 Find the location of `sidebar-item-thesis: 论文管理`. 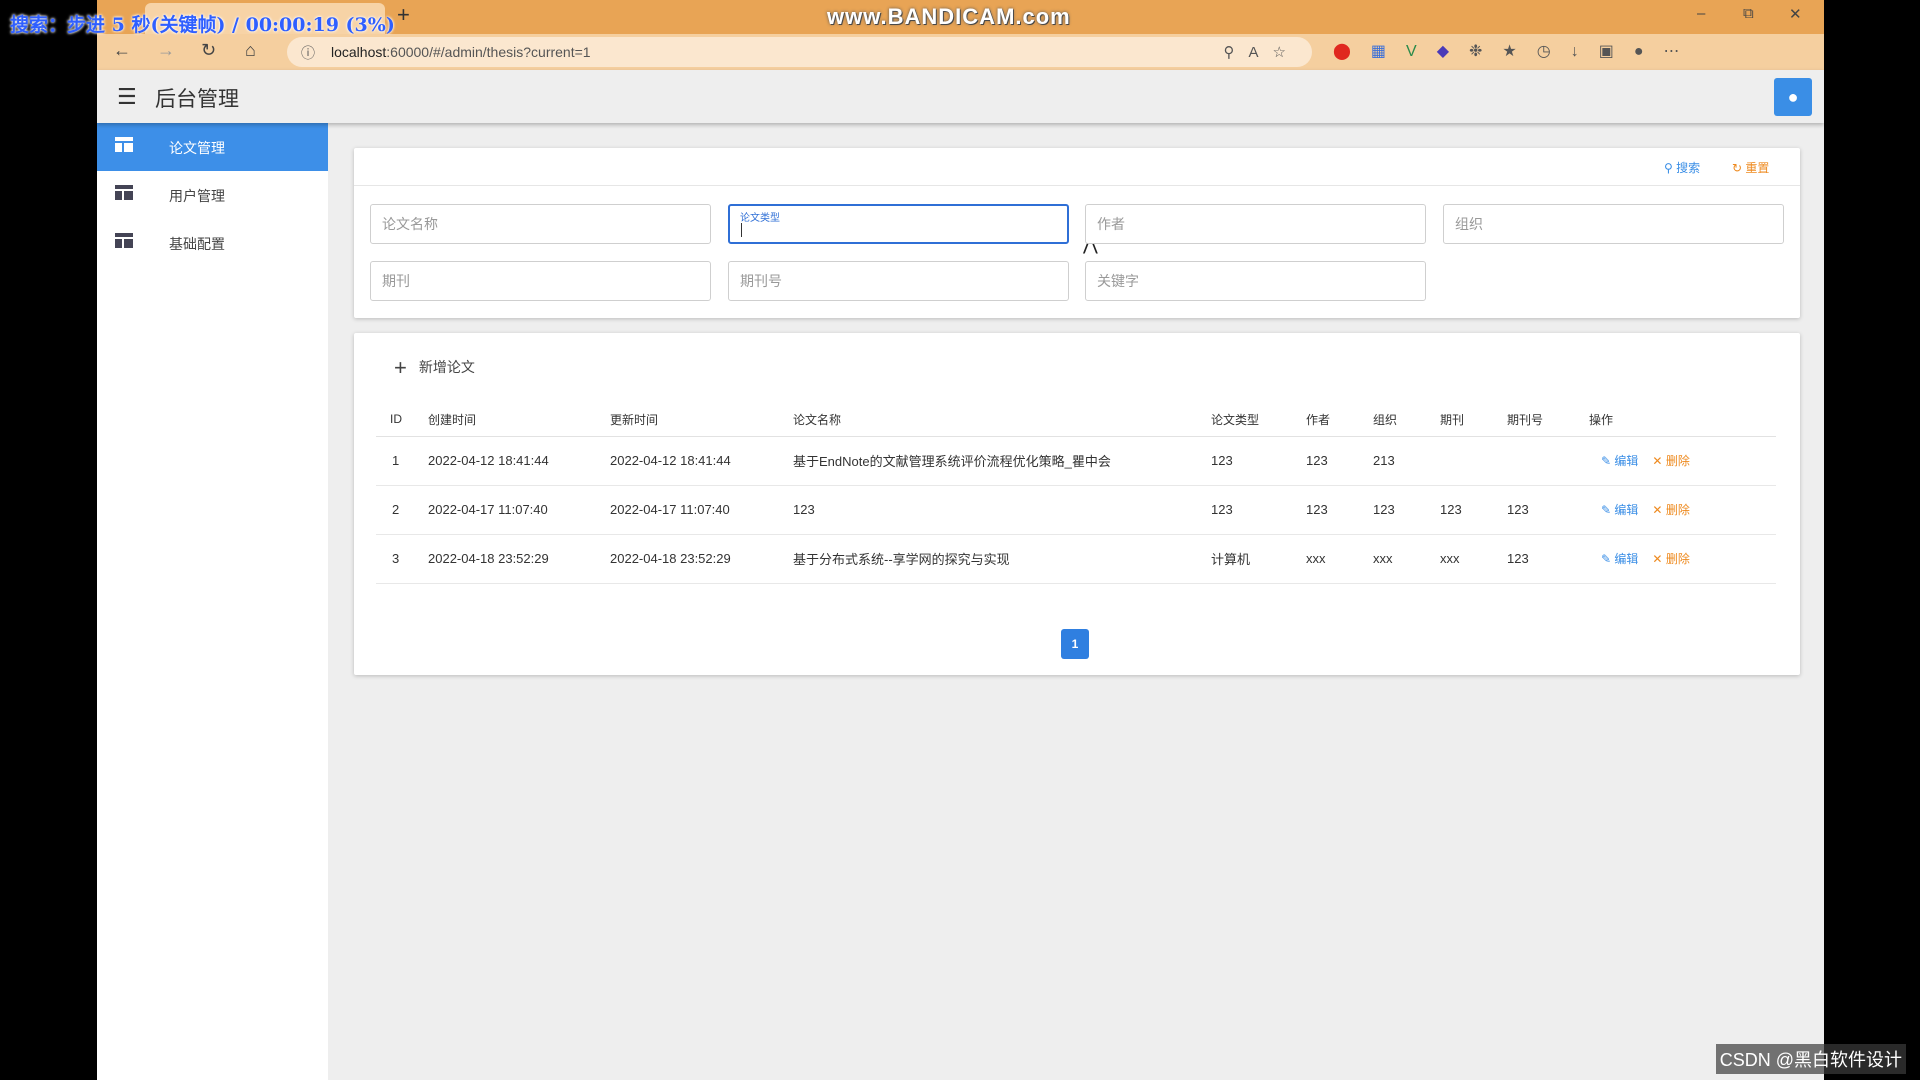

sidebar-item-thesis: 论文管理 is located at coordinates (212, 147).